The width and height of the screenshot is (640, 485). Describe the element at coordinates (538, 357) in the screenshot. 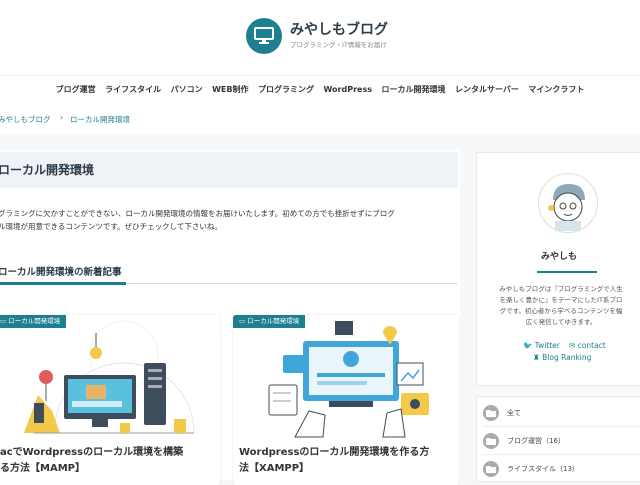

I see `ranking-icon: ♜` at that location.